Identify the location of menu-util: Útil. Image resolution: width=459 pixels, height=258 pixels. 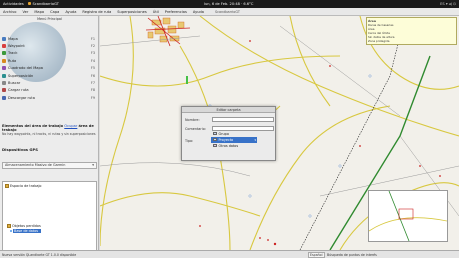
(156, 12).